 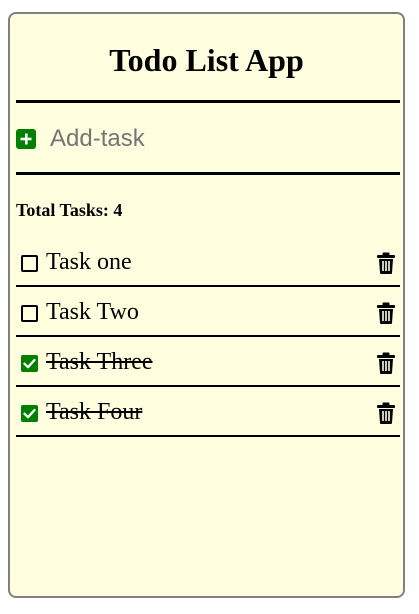 What do you see at coordinates (89, 262) in the screenshot?
I see `task-label: Task one` at bounding box center [89, 262].